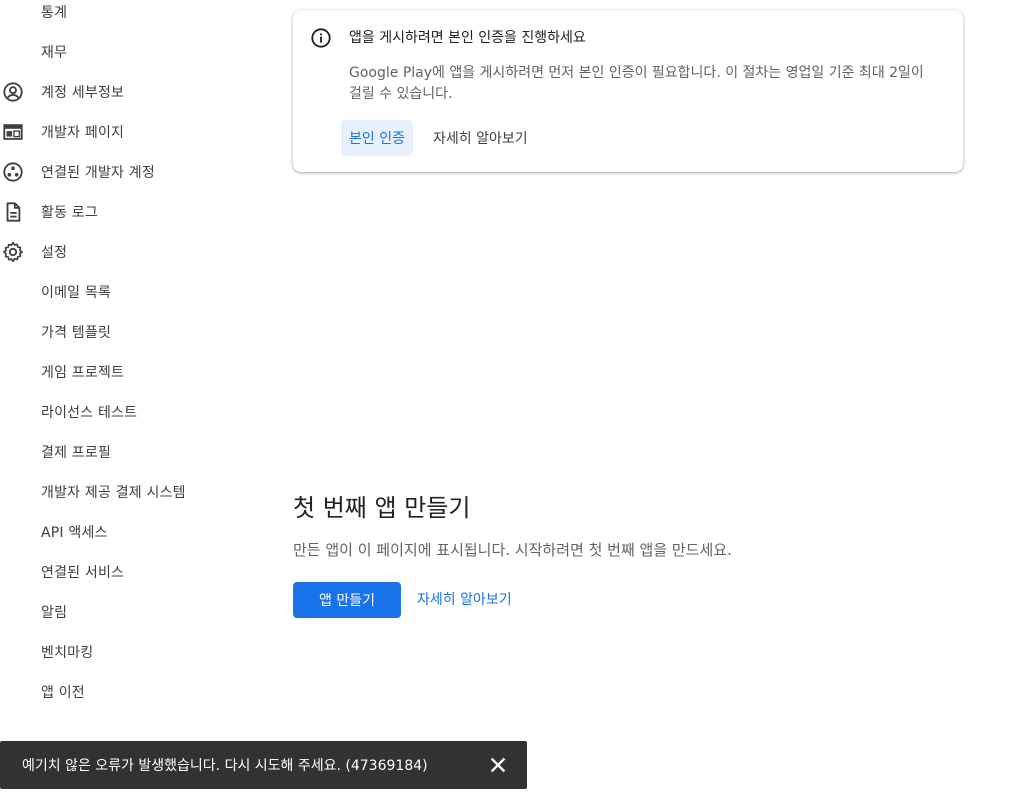 The image size is (1029, 801). What do you see at coordinates (130, 212) in the screenshot?
I see `sidebar-item-activity-log: 활동 로그` at bounding box center [130, 212].